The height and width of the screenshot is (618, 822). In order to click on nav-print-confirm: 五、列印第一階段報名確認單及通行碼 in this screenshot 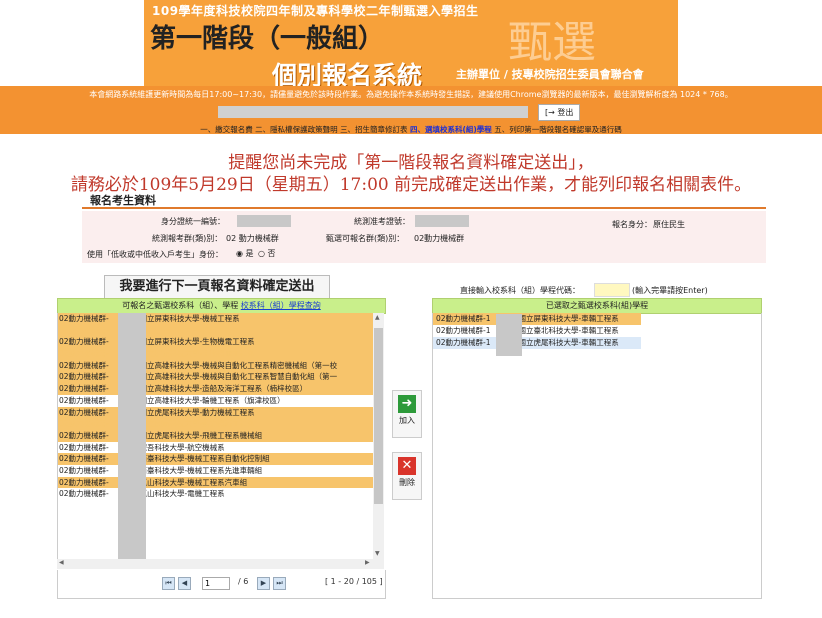, I will do `click(558, 129)`.